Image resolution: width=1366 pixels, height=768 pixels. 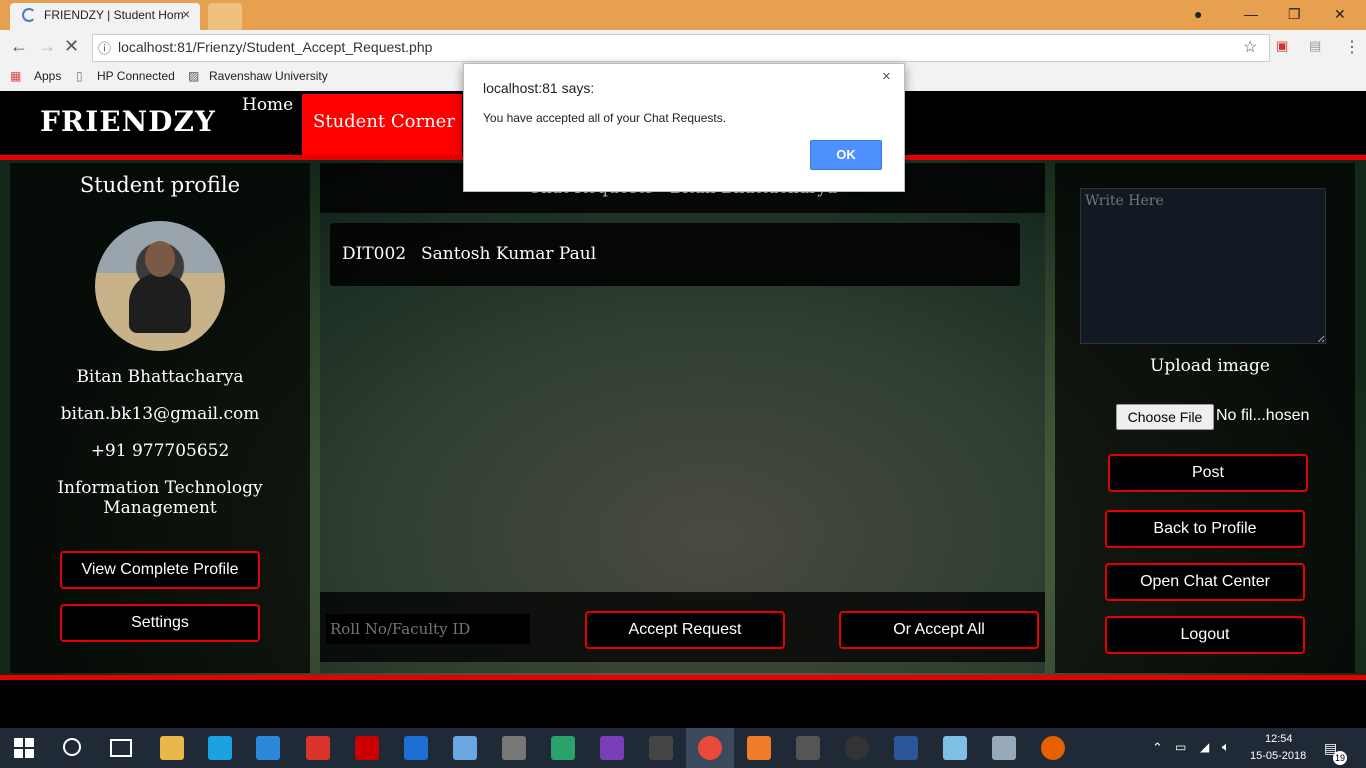 I want to click on choose-file-button: Choose File, so click(x=1165, y=417).